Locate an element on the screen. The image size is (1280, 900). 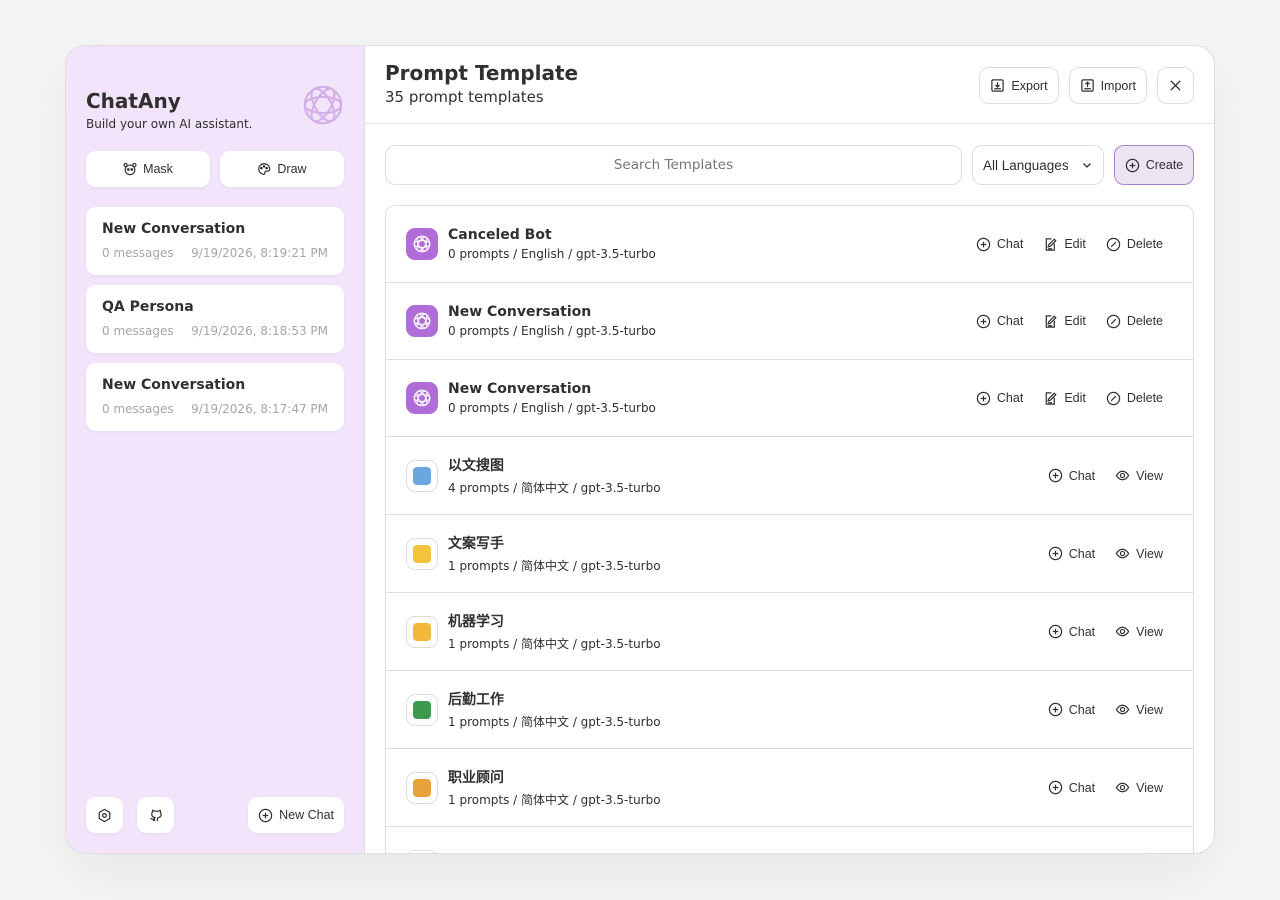
chevron-down-icon is located at coordinates (1087, 165).